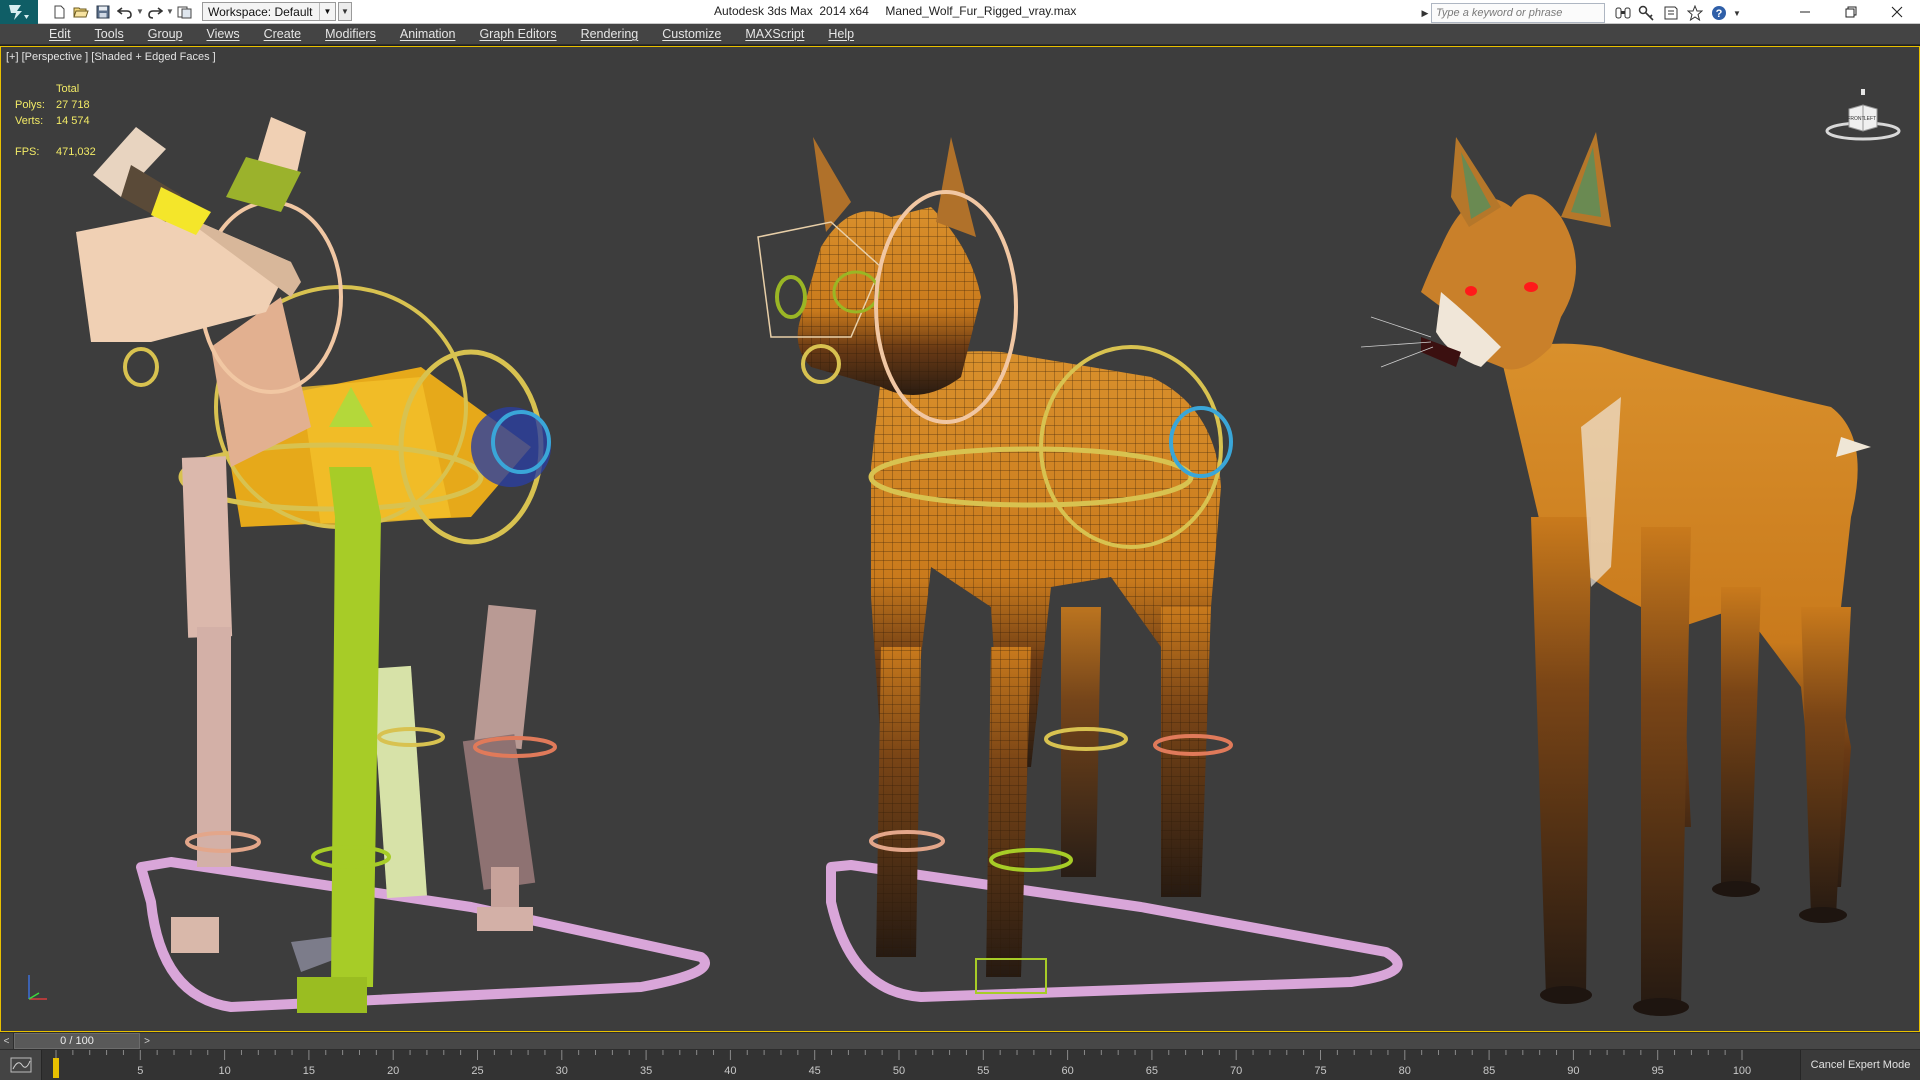  Describe the element at coordinates (103, 12) in the screenshot. I see `save-file-icon` at that location.